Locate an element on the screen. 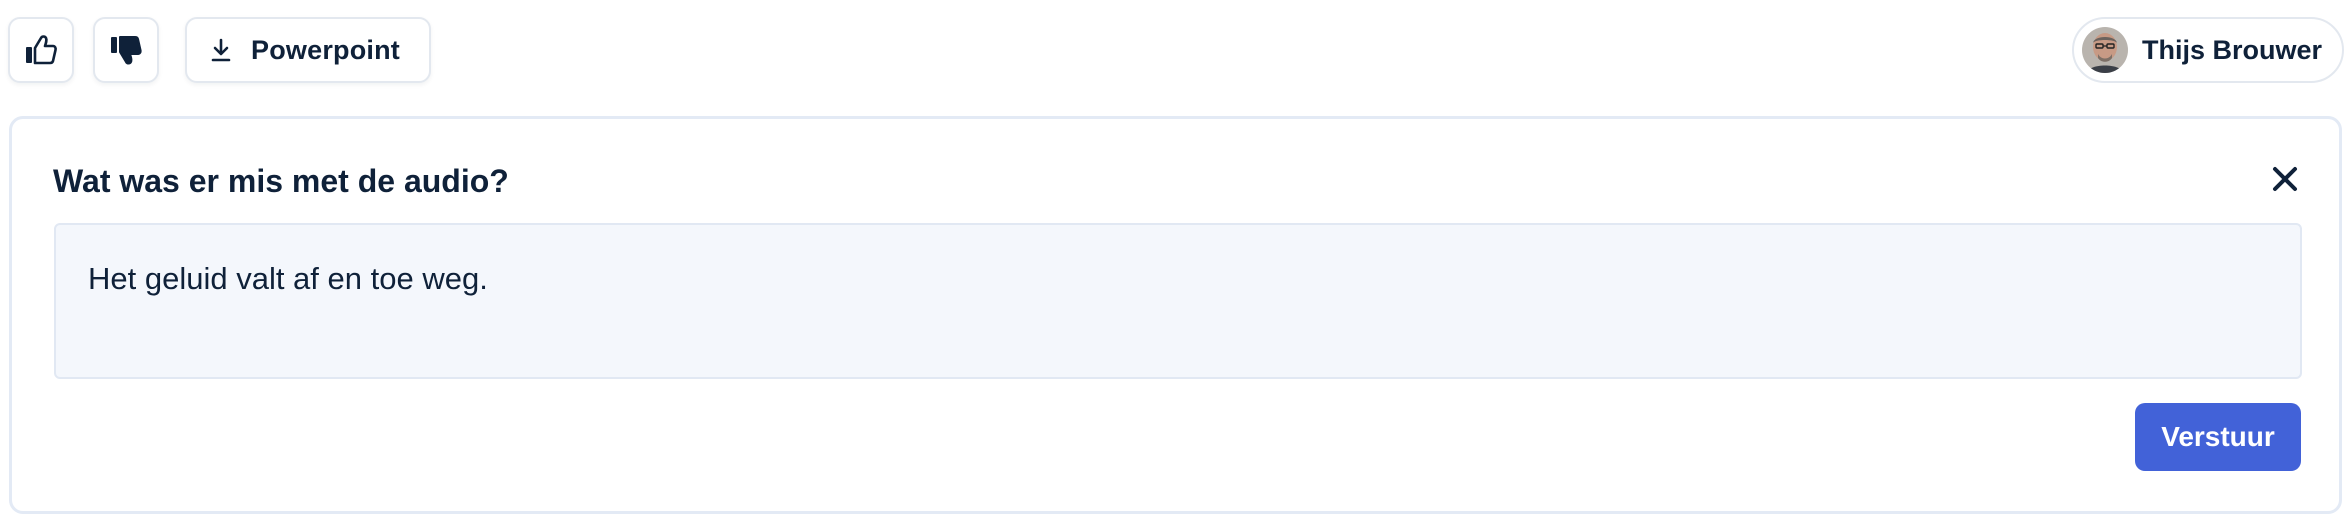 This screenshot has height=526, width=2352. close-icon is located at coordinates (2285, 181).